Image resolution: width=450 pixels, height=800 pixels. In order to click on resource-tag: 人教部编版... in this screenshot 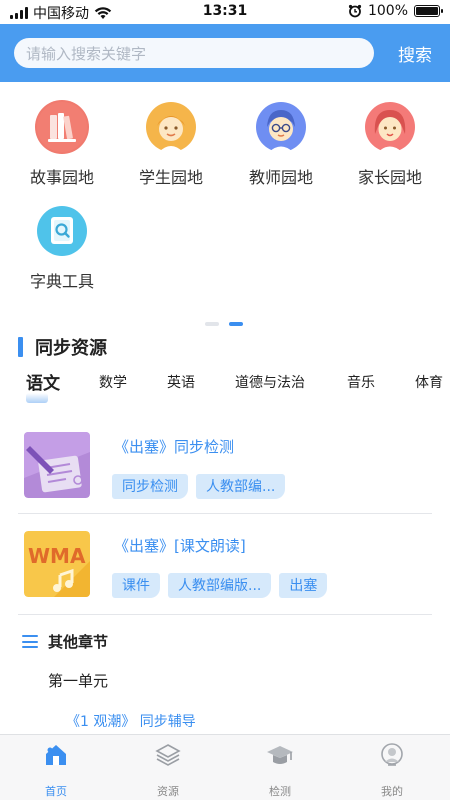, I will do `click(220, 585)`.